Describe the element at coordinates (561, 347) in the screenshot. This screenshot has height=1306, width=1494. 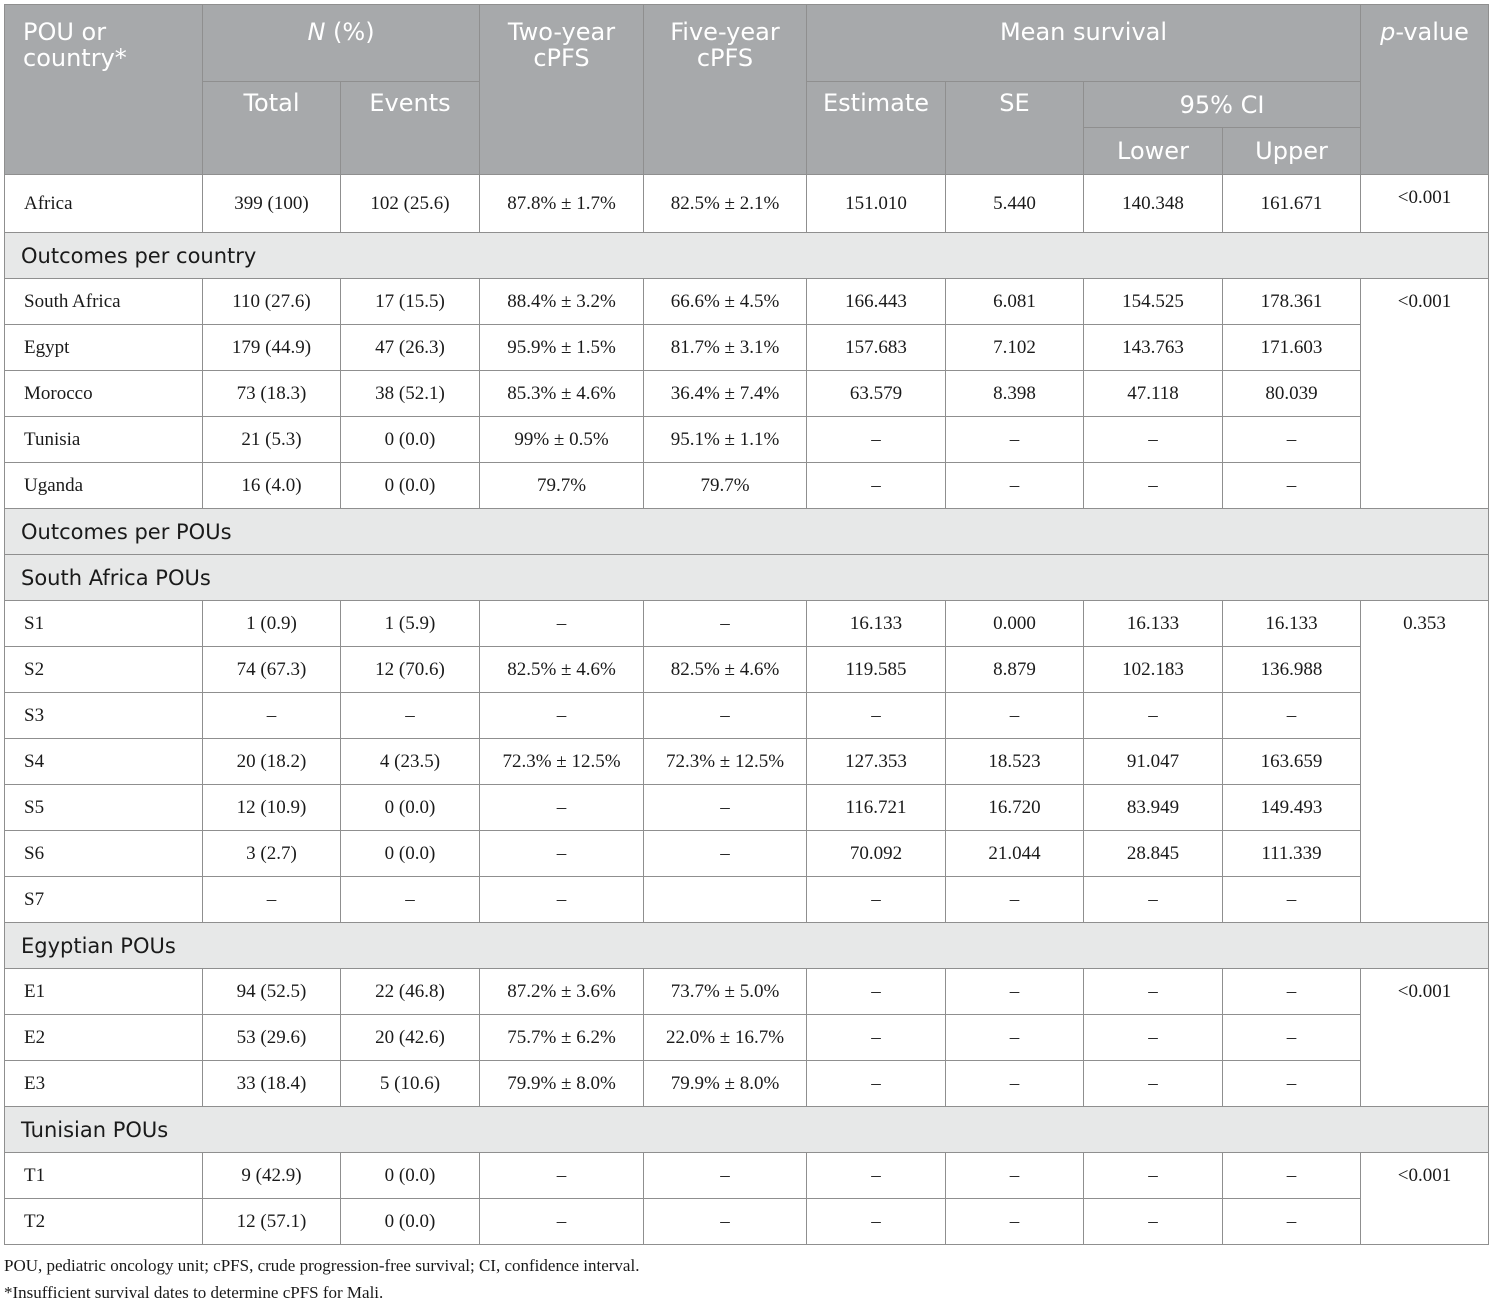
I see `cell-two-year: 95.9% ± 1.5%` at that location.